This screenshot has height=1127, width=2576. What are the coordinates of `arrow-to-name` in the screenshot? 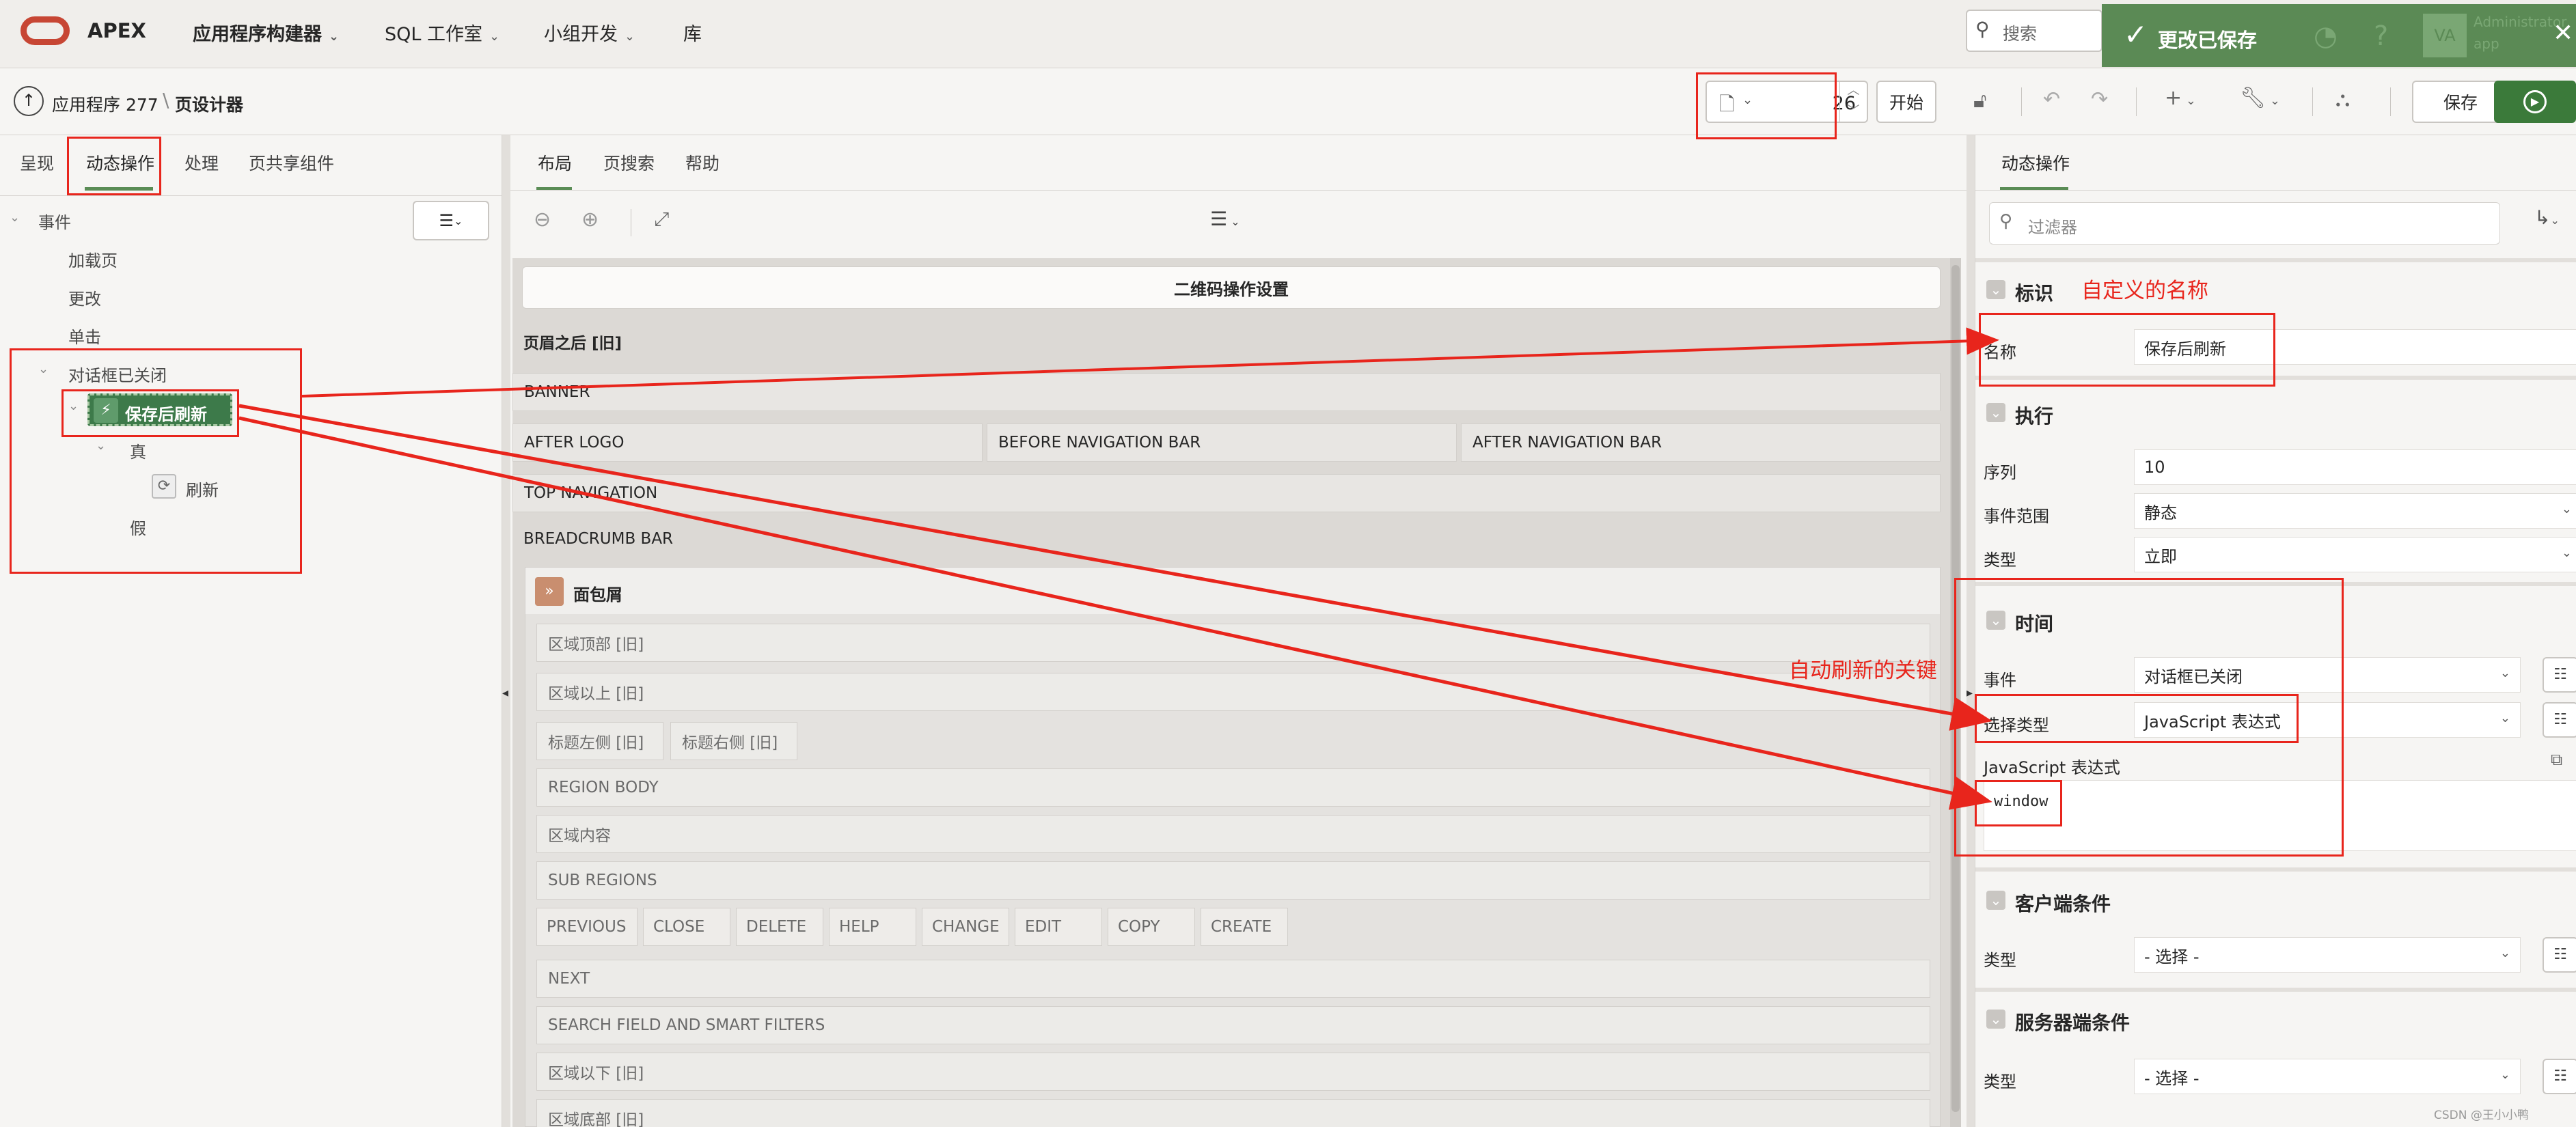 It's located at (1150, 362).